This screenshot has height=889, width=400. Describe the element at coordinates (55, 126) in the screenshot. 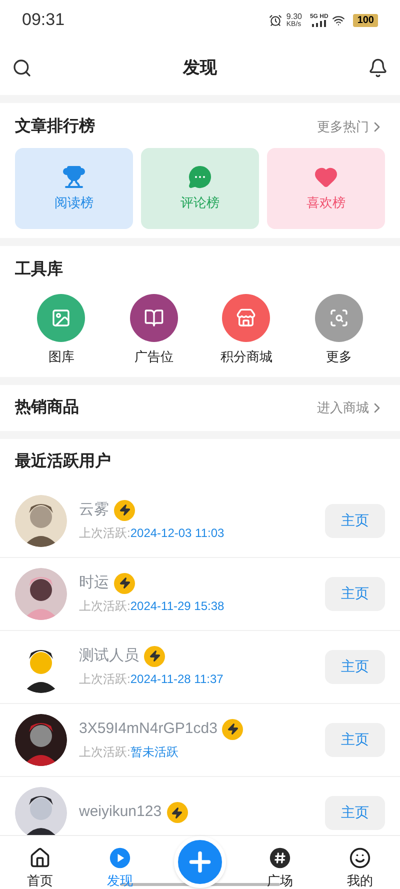

I see `section-title: 文章排行榜` at that location.